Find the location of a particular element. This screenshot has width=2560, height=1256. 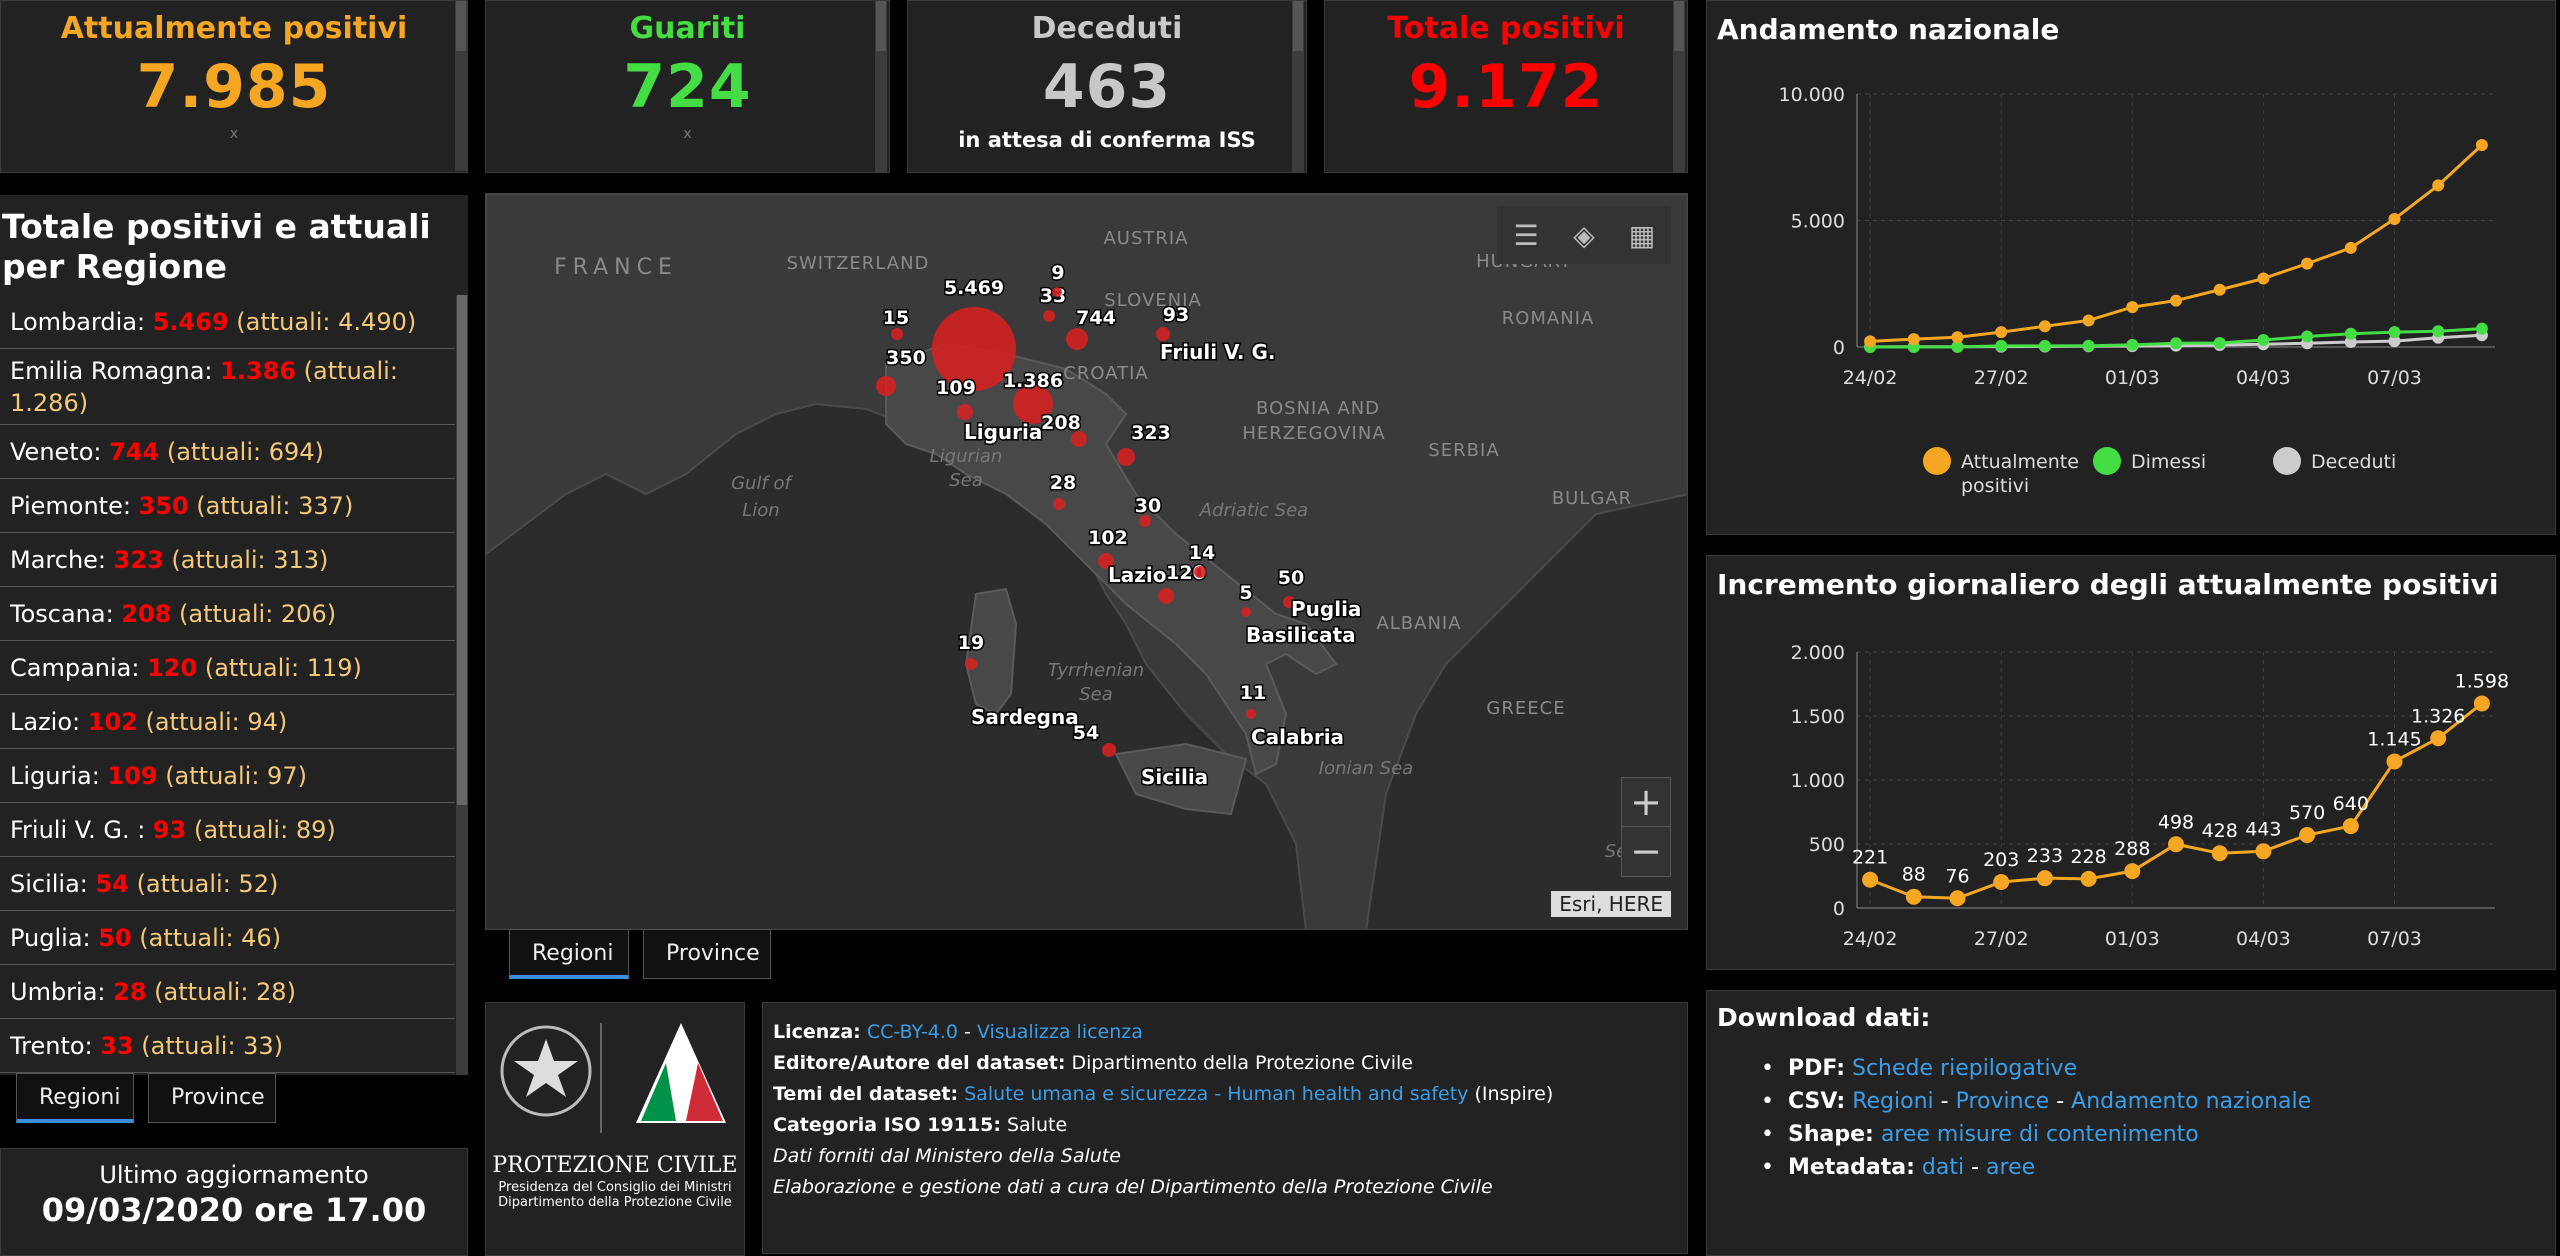

list-icon: ☰ is located at coordinates (1526, 235).